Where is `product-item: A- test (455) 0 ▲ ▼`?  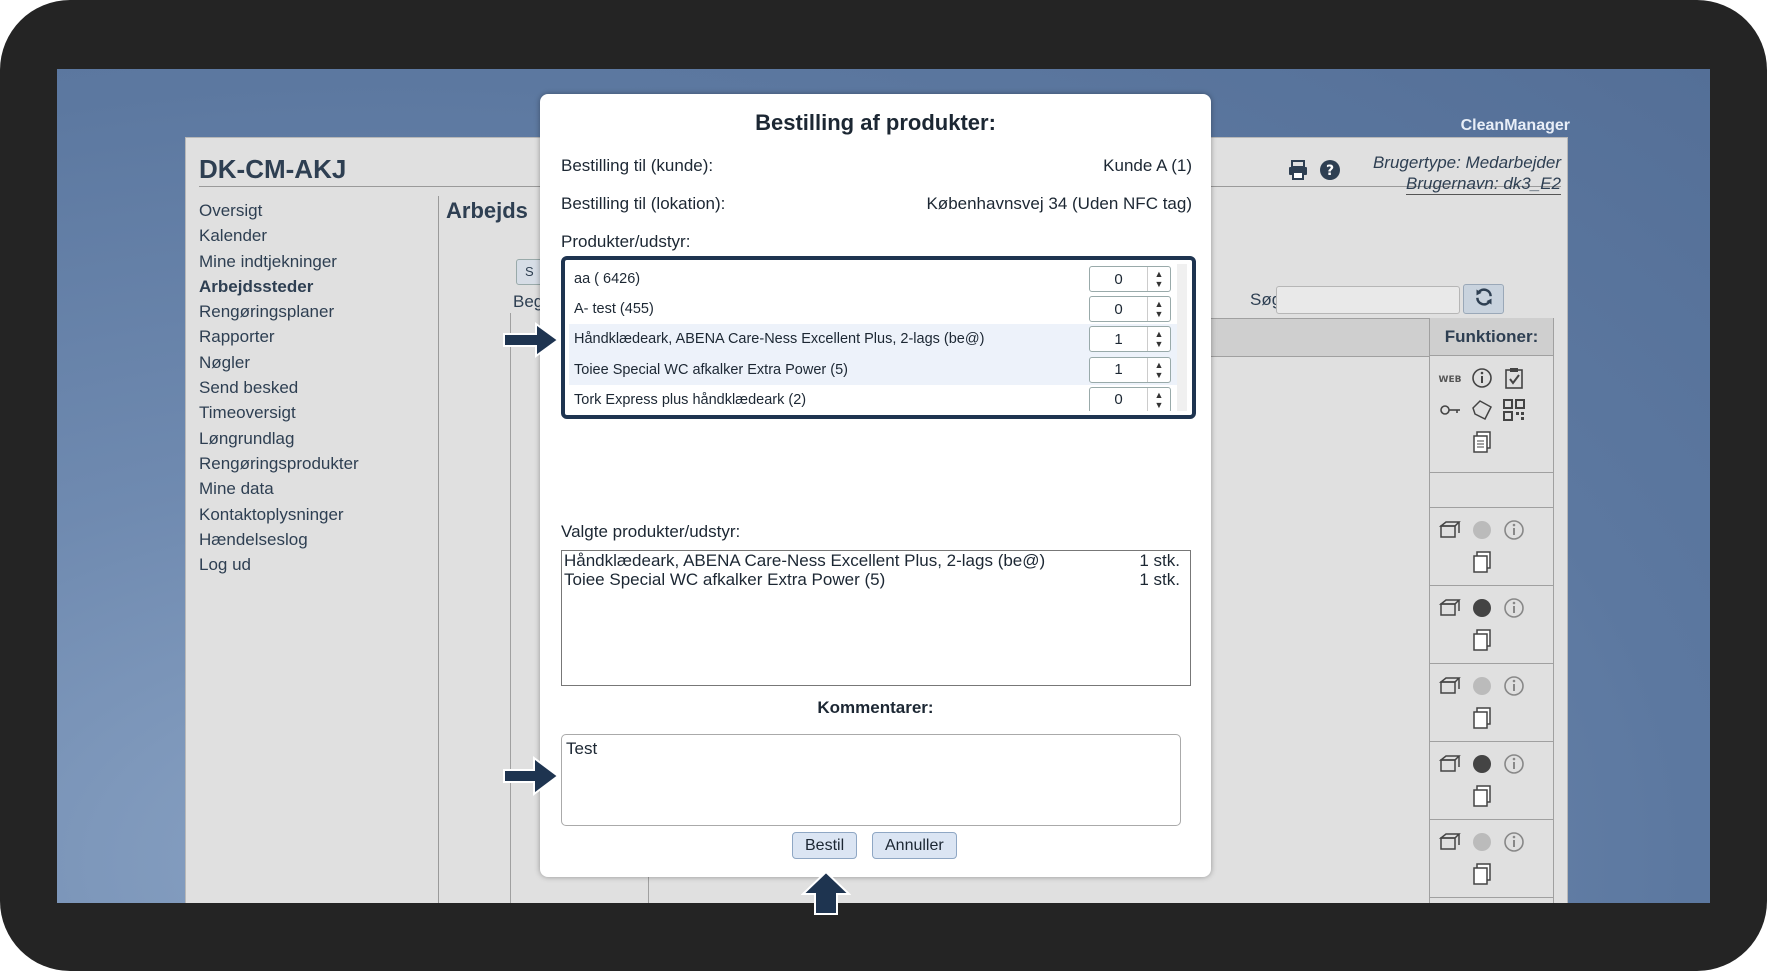 product-item: A- test (455) 0 ▲ ▼ is located at coordinates (874, 309).